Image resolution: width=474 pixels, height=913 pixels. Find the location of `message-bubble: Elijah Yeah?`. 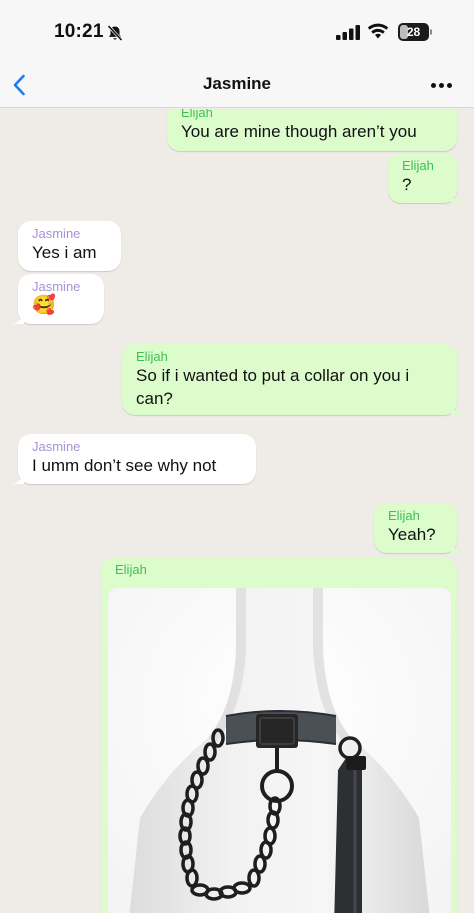

message-bubble: Elijah Yeah? is located at coordinates (418, 528).